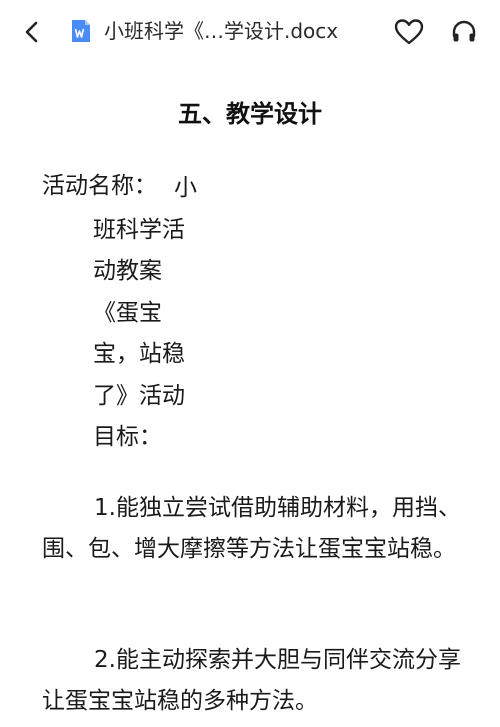 This screenshot has width=500, height=727. What do you see at coordinates (127, 271) in the screenshot?
I see `activity-name-line: 动教案` at bounding box center [127, 271].